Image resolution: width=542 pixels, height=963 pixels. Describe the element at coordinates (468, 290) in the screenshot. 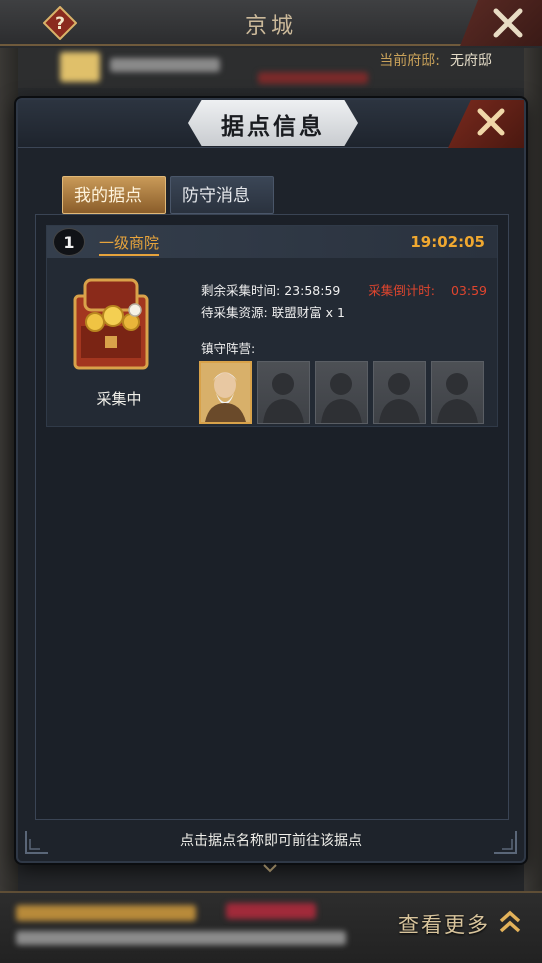

I see `countdown-value: 03:59` at that location.